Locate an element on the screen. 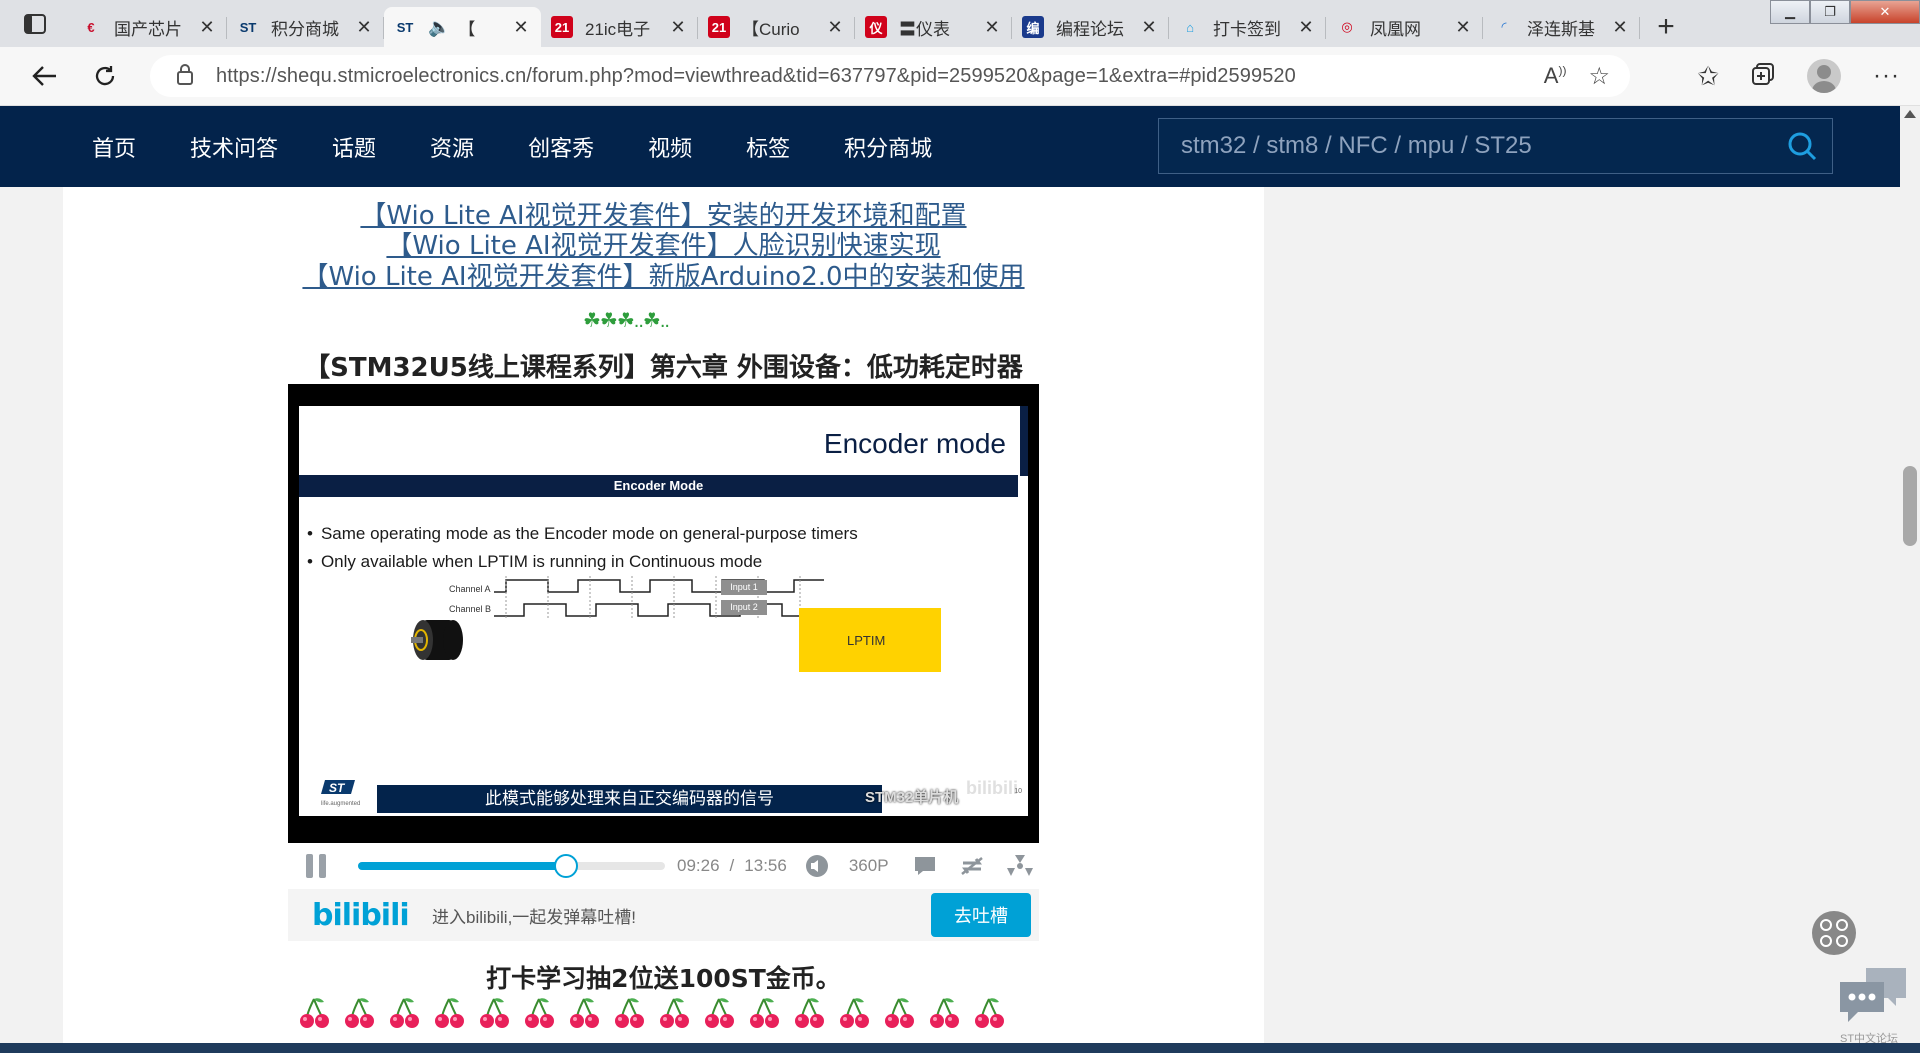 This screenshot has height=1053, width=1920. 21ic-favicon-icon: 21 is located at coordinates (719, 27).